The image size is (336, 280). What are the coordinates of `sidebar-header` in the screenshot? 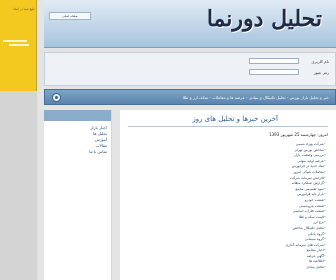 It's located at (77, 115).